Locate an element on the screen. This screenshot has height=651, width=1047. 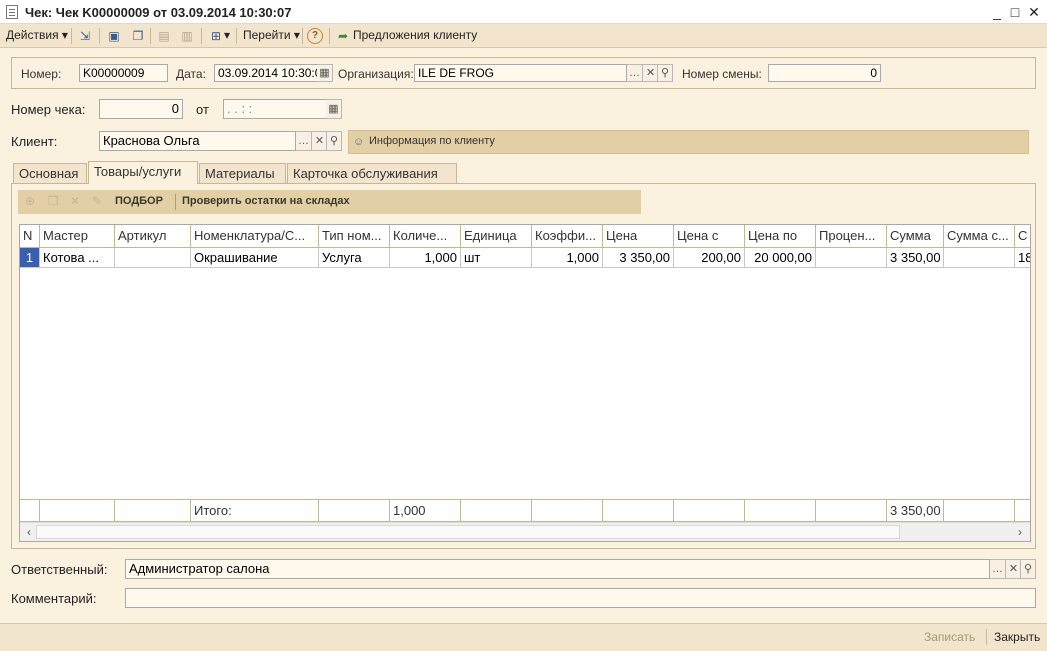
table-cell: 18 is located at coordinates (1022, 258).